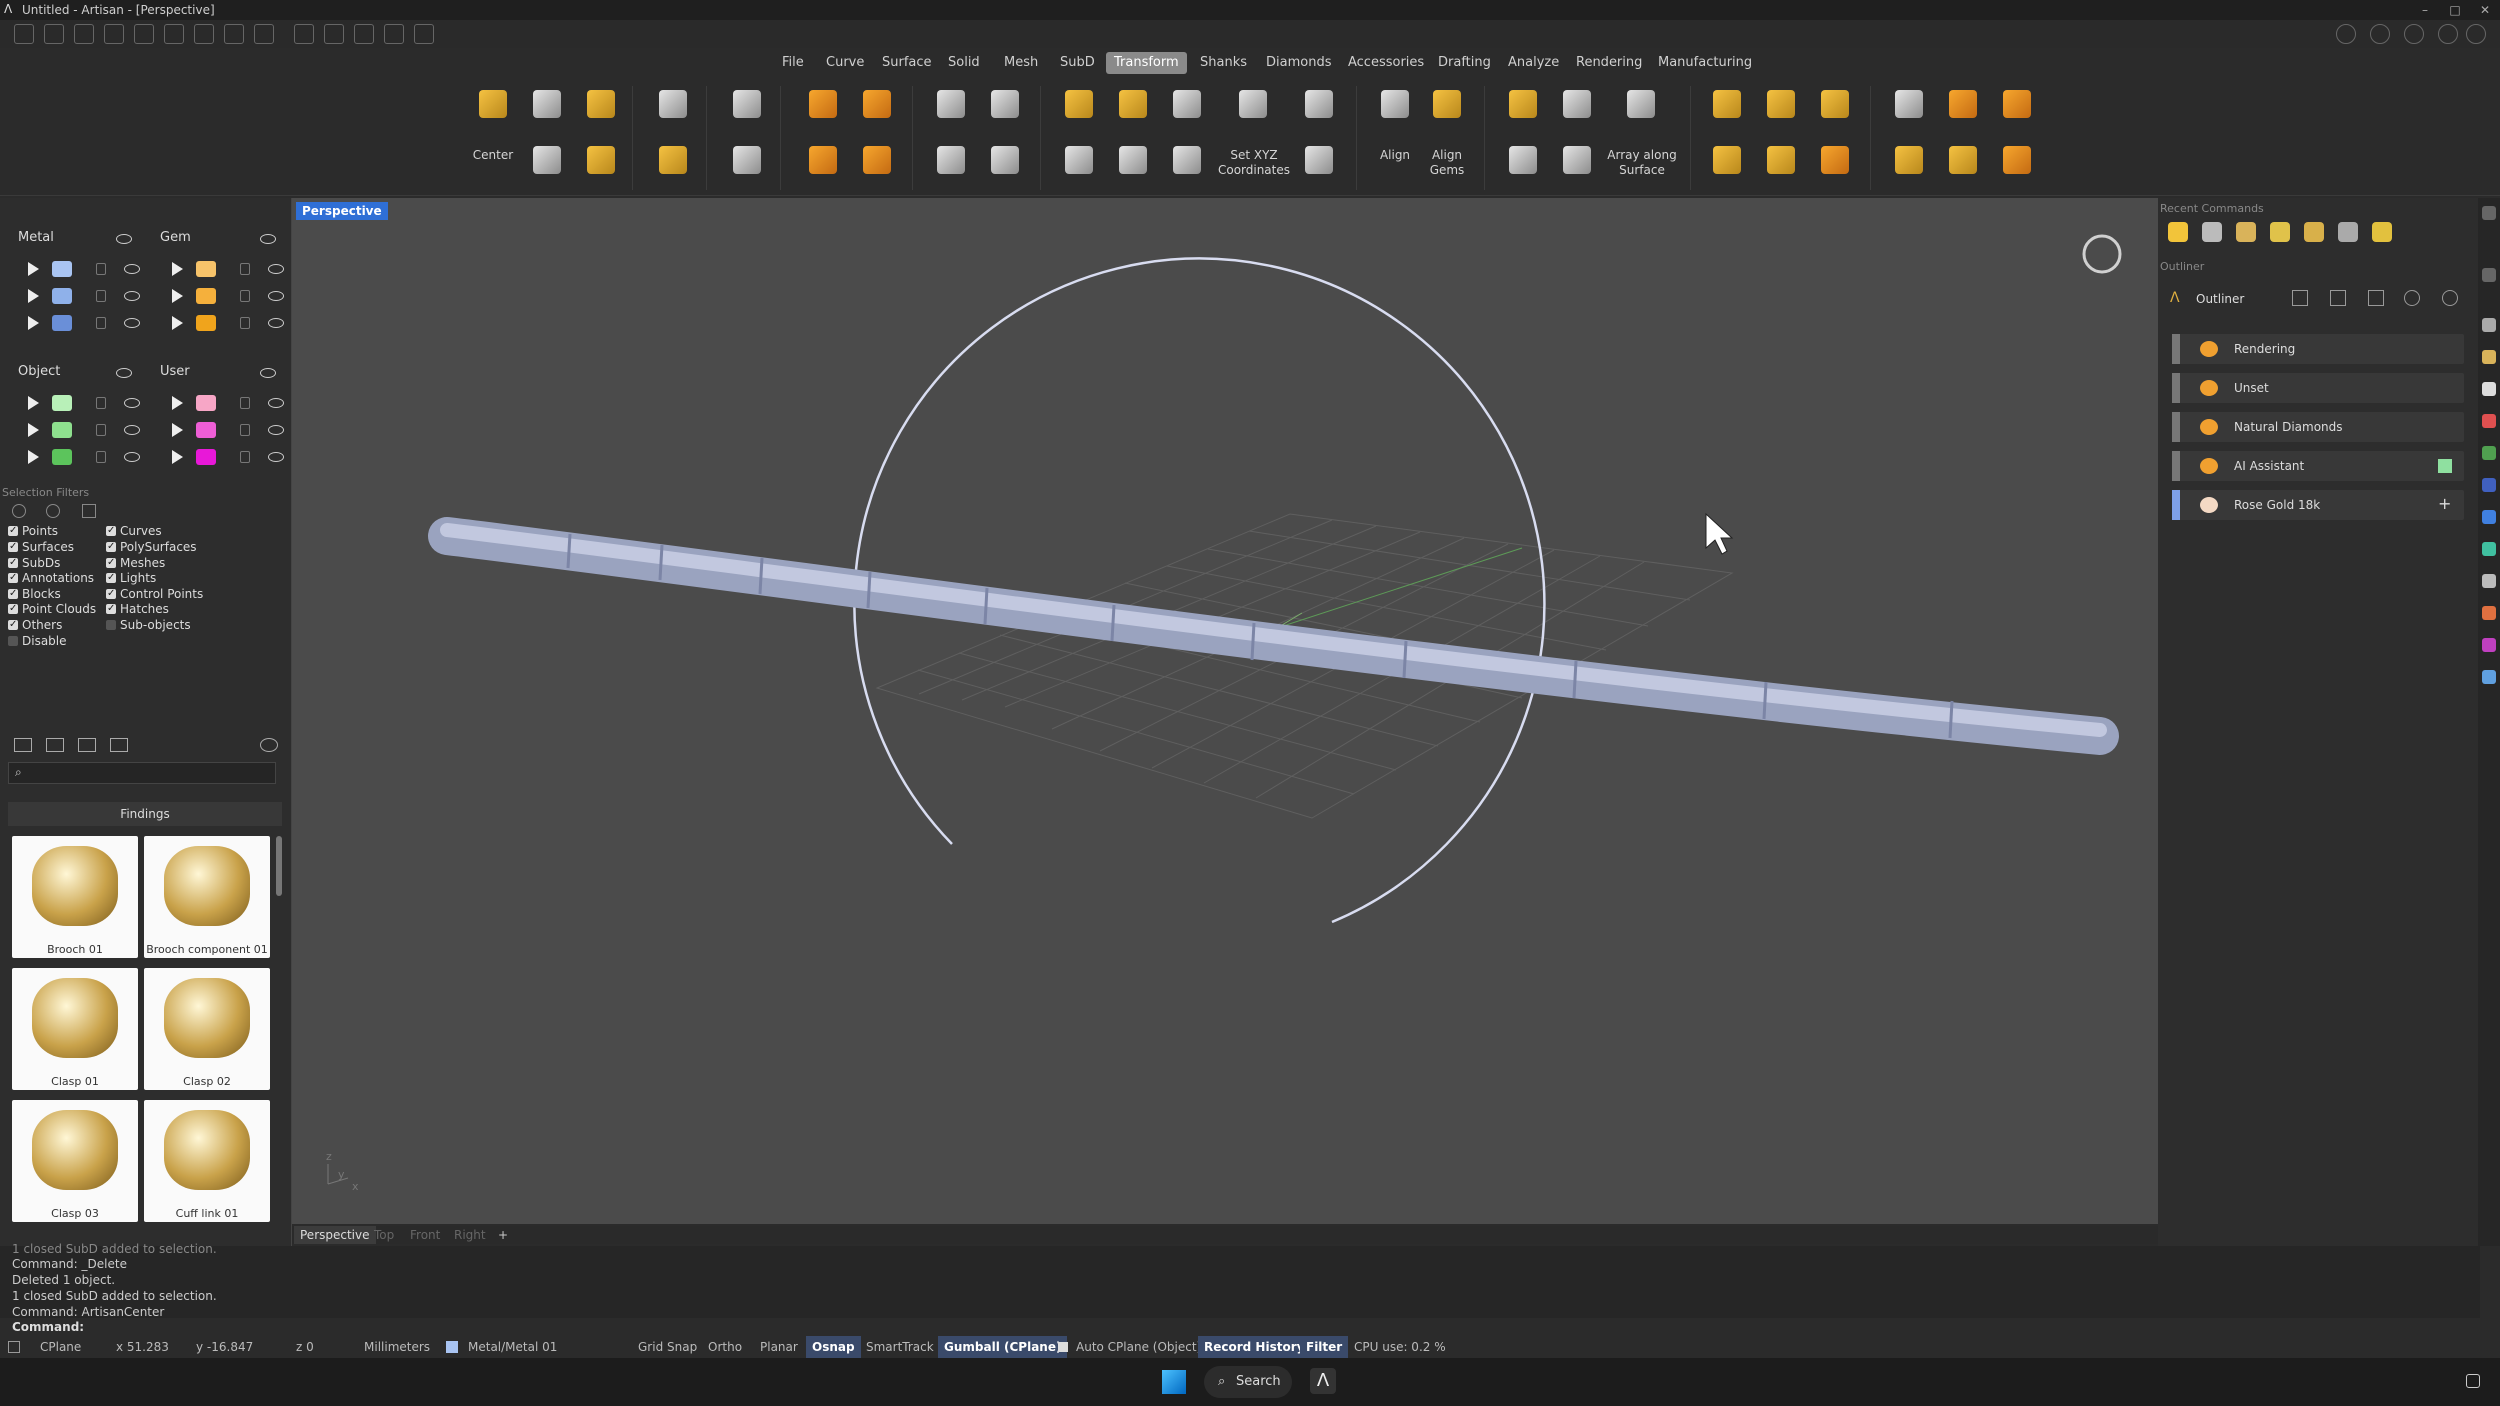  I want to click on array-curve-button, so click(1577, 165).